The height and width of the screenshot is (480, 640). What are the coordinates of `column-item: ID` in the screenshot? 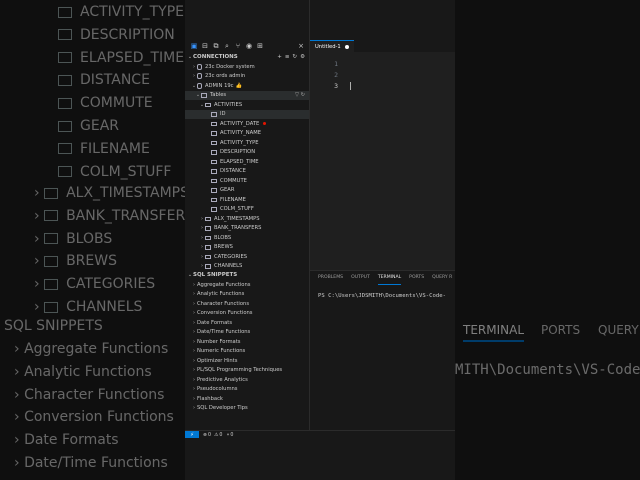 It's located at (247, 114).